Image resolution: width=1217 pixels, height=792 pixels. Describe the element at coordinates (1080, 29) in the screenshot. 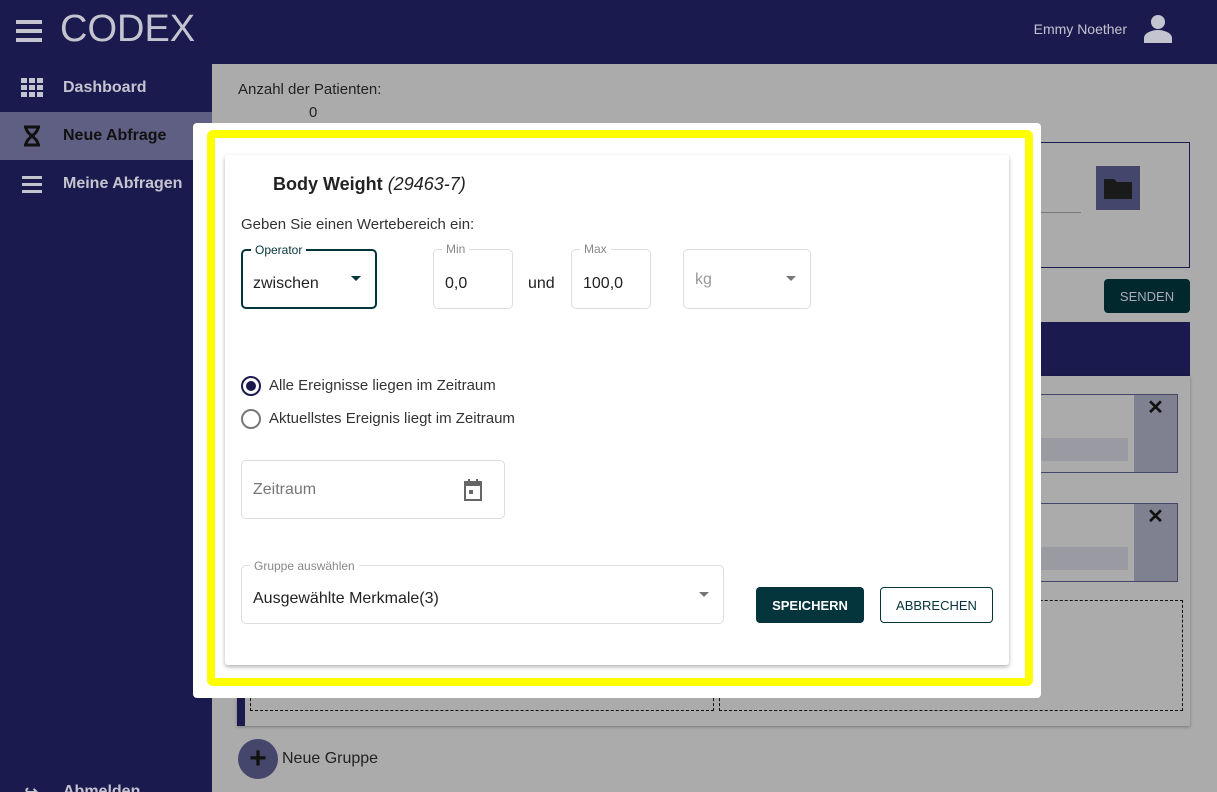

I see `user-name: Emmy Noether` at that location.